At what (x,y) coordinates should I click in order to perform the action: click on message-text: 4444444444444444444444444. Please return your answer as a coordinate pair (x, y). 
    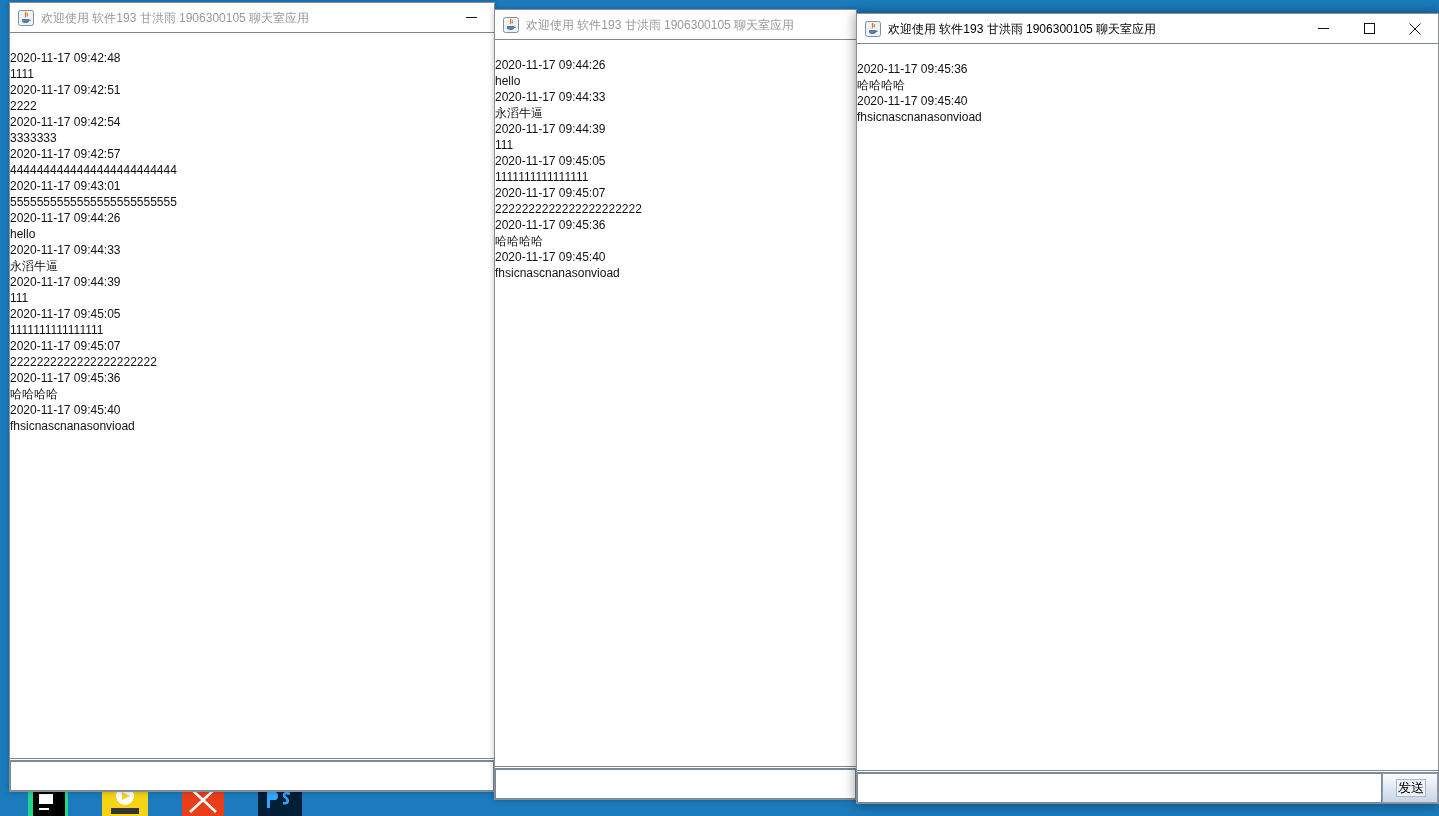
    Looking at the image, I should click on (93, 170).